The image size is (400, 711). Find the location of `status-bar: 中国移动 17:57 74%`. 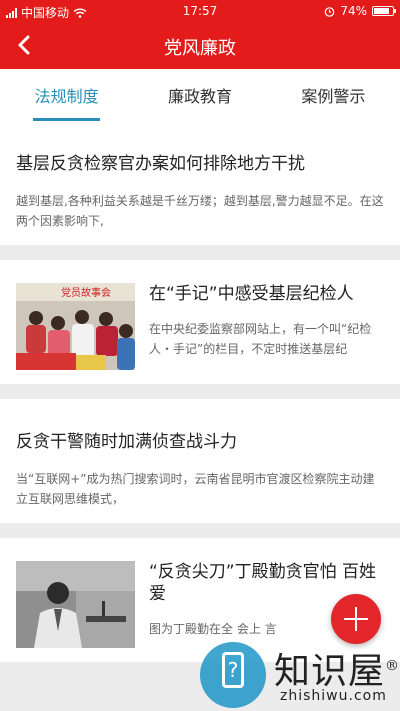

status-bar: 中国移动 17:57 74% is located at coordinates (200, 11).